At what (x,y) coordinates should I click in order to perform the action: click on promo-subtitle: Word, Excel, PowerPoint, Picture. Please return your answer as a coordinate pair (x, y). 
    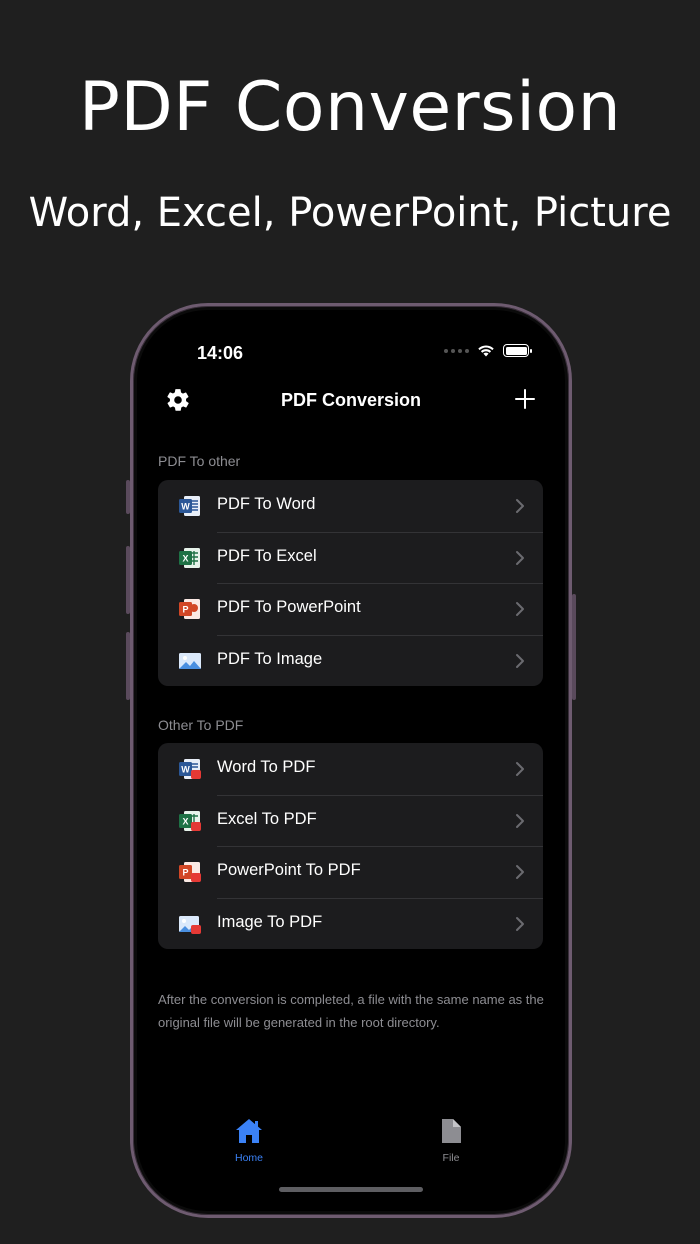
    Looking at the image, I should click on (350, 213).